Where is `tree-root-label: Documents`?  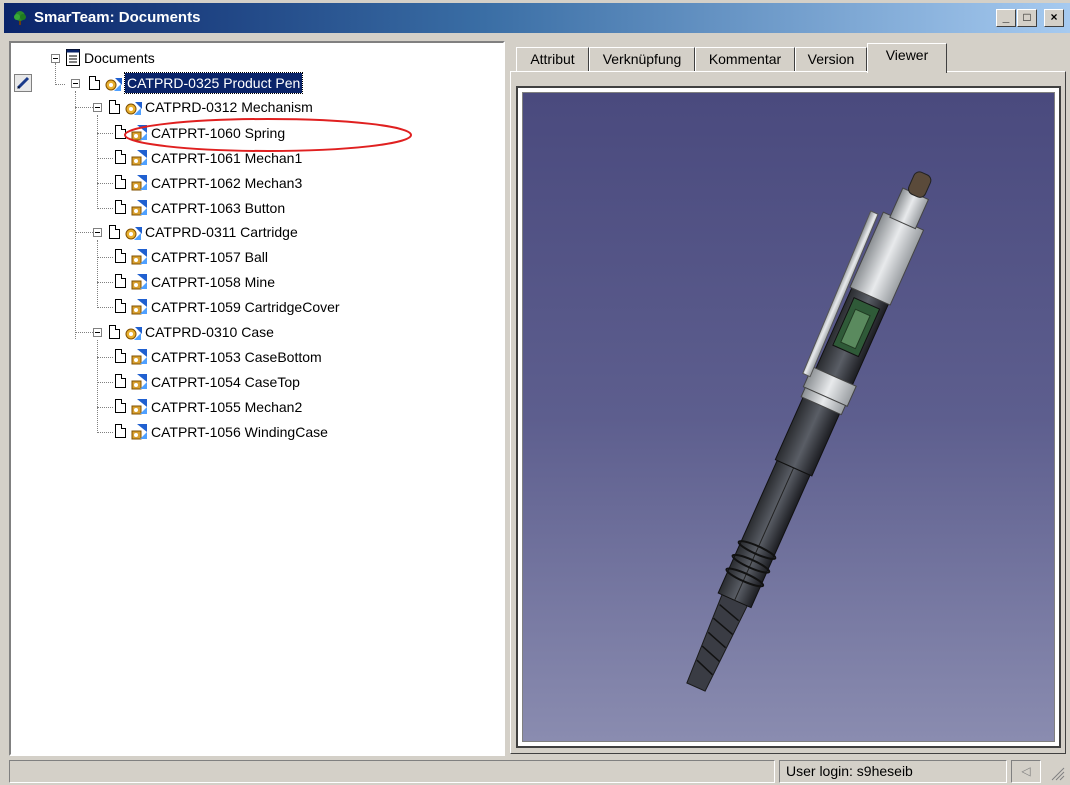 tree-root-label: Documents is located at coordinates (119, 58).